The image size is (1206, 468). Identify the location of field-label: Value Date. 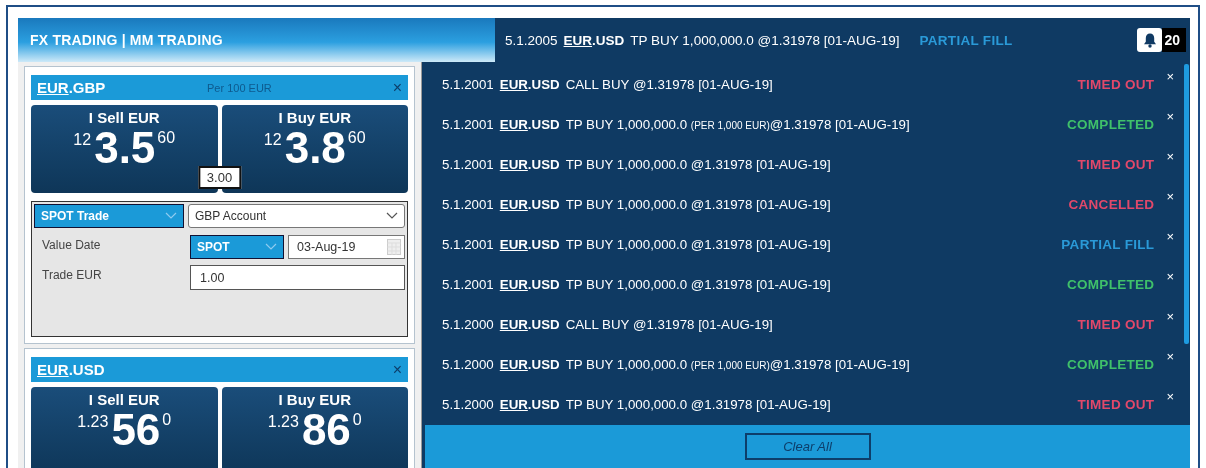
(71, 245).